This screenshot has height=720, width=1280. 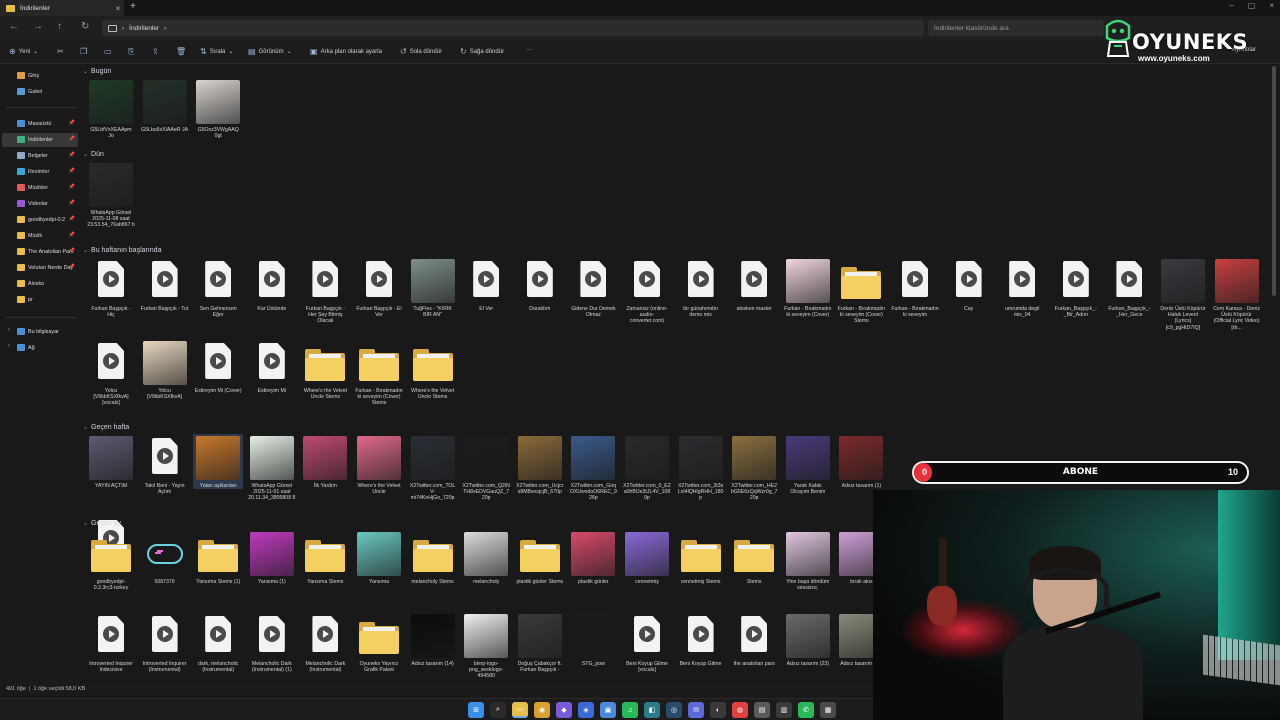 I want to click on sidebar-item: Resimler 📌, so click(x=40, y=172).